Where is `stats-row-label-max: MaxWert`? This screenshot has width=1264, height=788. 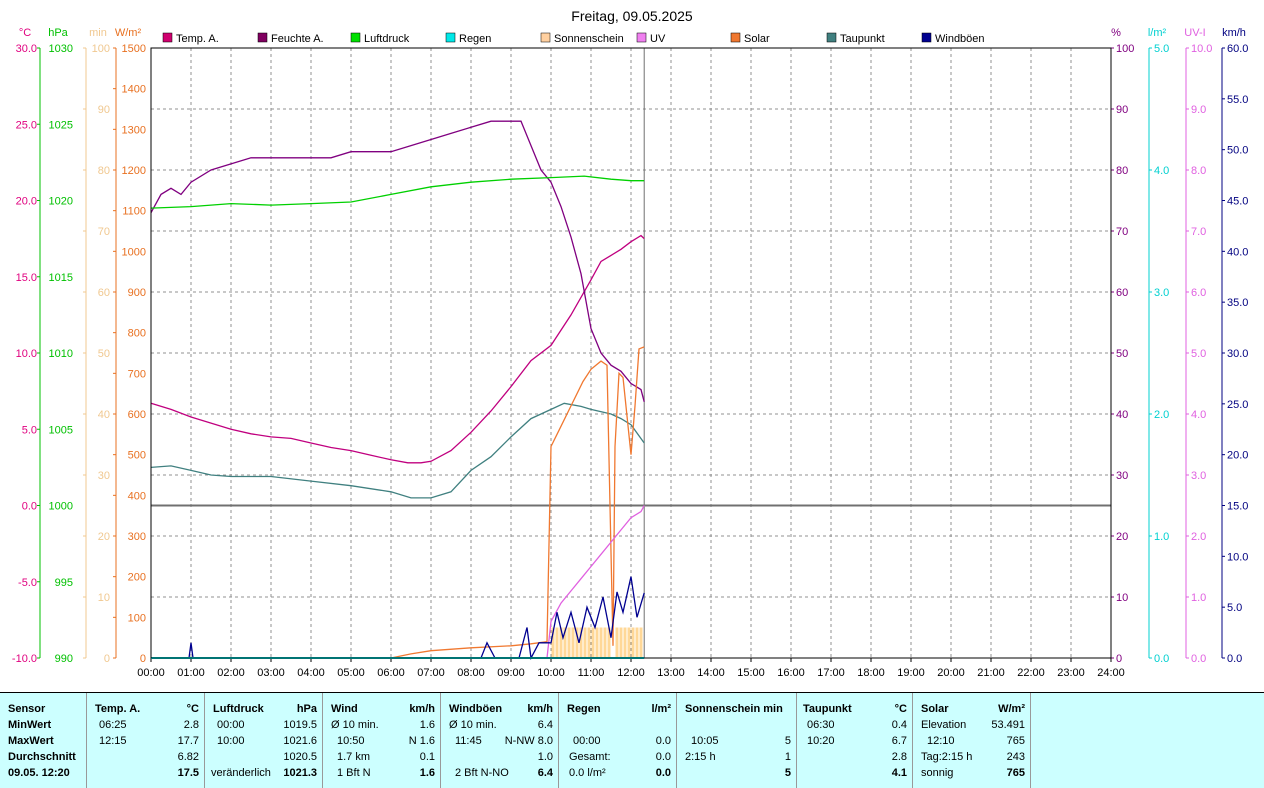
stats-row-label-max: MaxWert is located at coordinates (31, 741).